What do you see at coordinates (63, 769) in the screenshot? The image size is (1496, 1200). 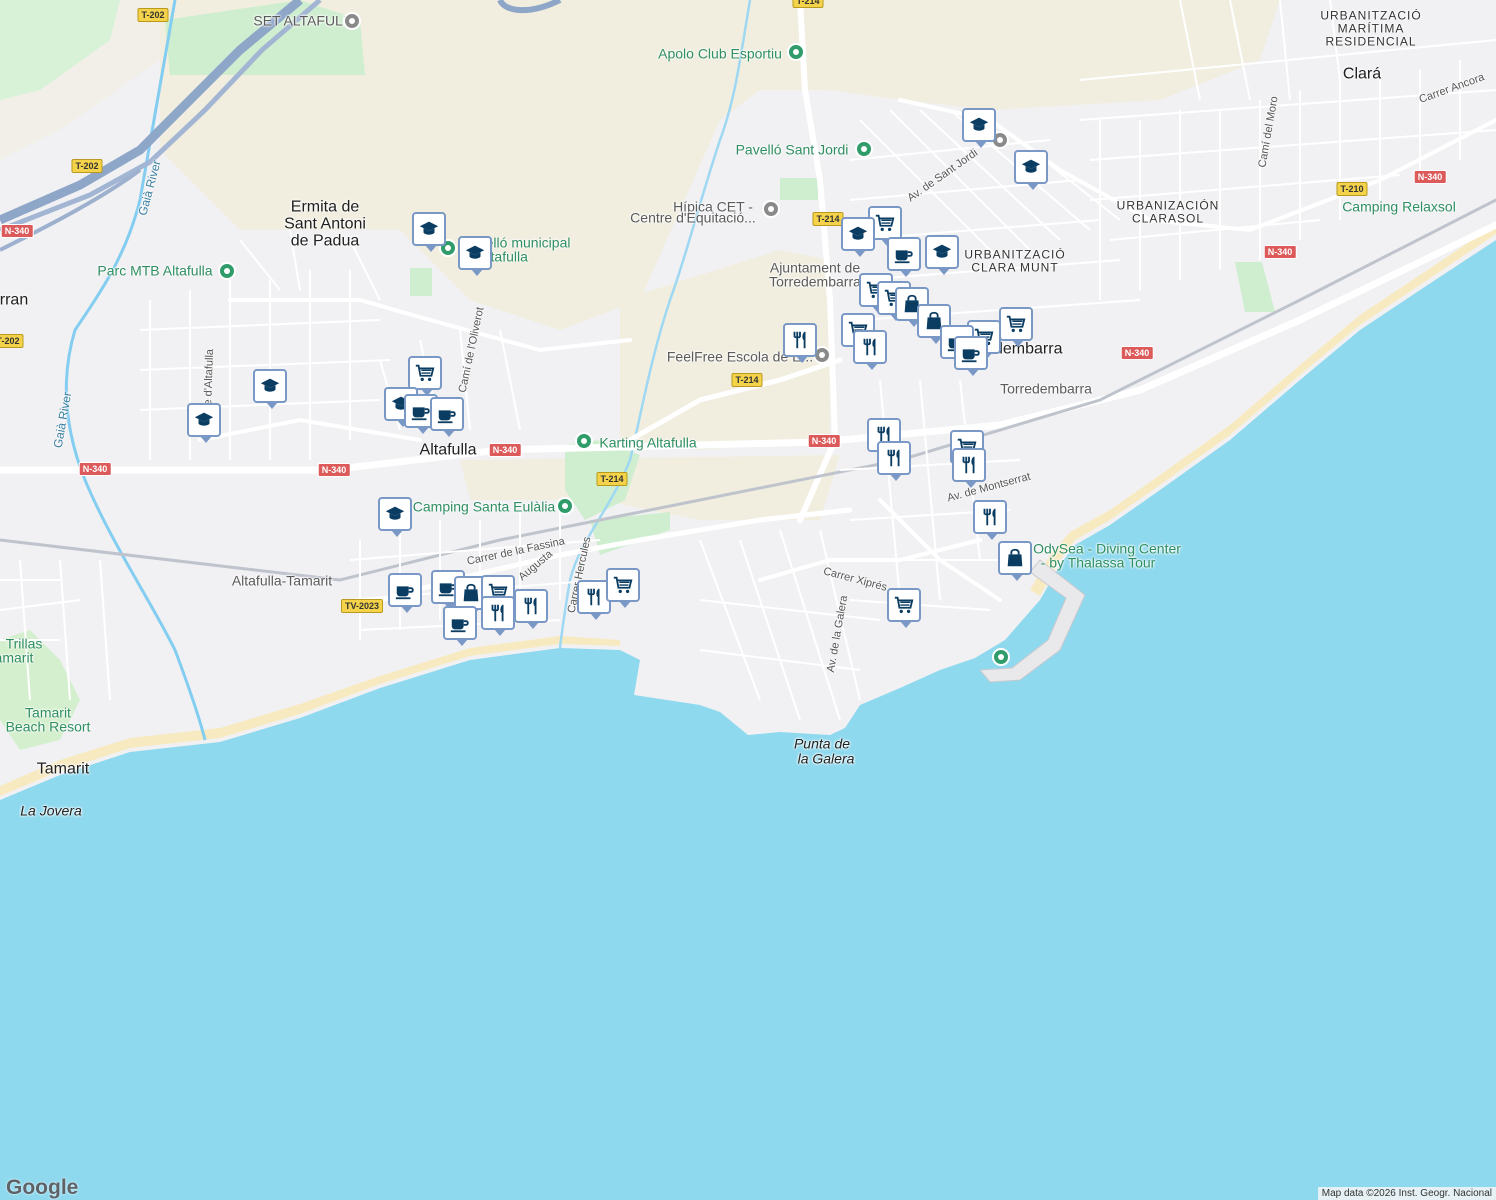 I see `map-label-tamarit: Tamarit` at bounding box center [63, 769].